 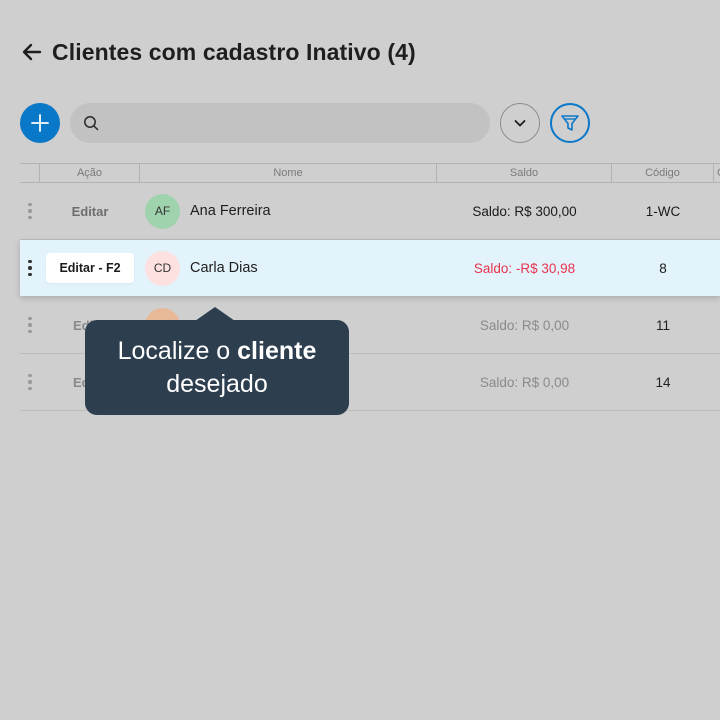 I want to click on table-header: Ação Nome Saldo Código C, so click(x=370, y=173).